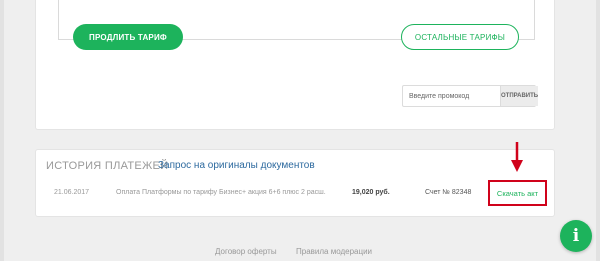  What do you see at coordinates (519, 96) in the screenshot?
I see `promo-submit-button: ОТПРАВИТЬ` at bounding box center [519, 96].